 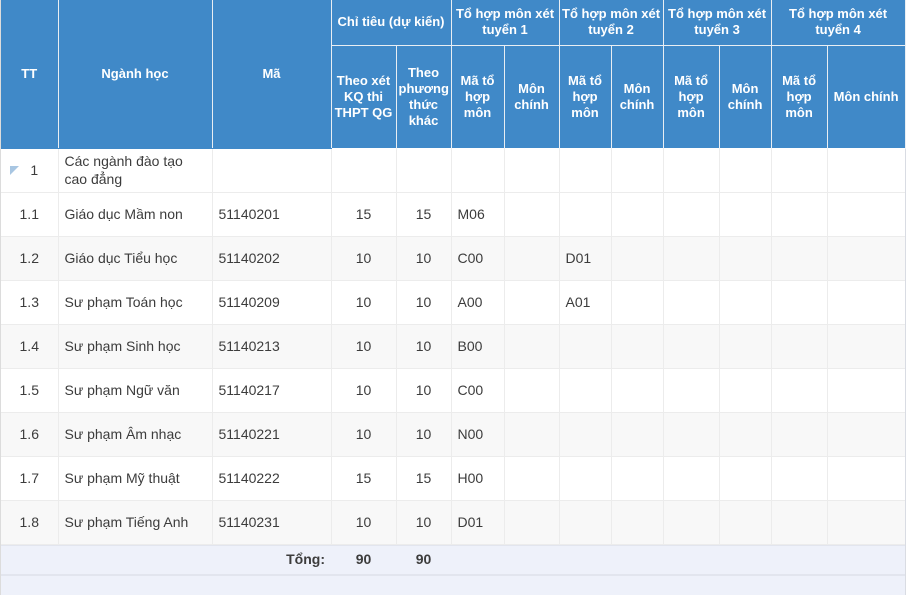 What do you see at coordinates (637, 96) in the screenshot?
I see `col-header-th2-mon: Môn chính` at bounding box center [637, 96].